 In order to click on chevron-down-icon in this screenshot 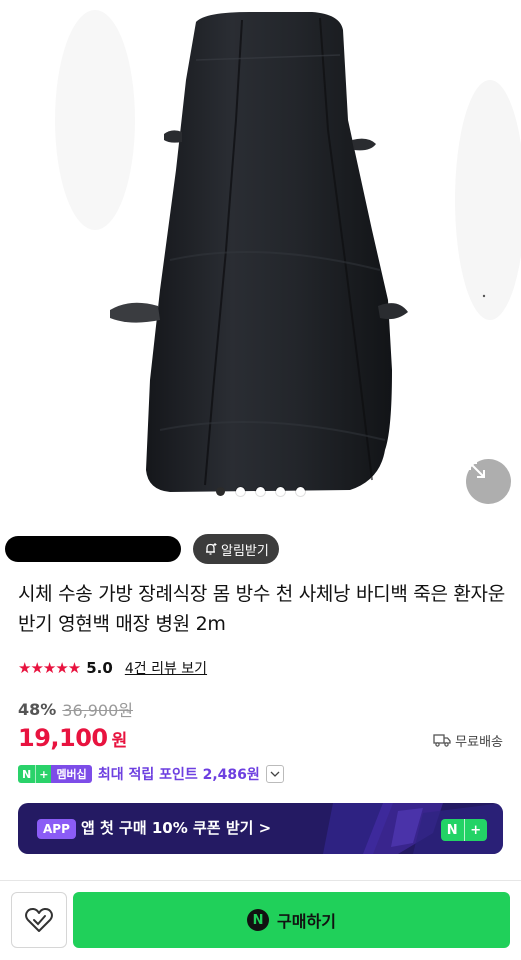, I will do `click(275, 774)`.